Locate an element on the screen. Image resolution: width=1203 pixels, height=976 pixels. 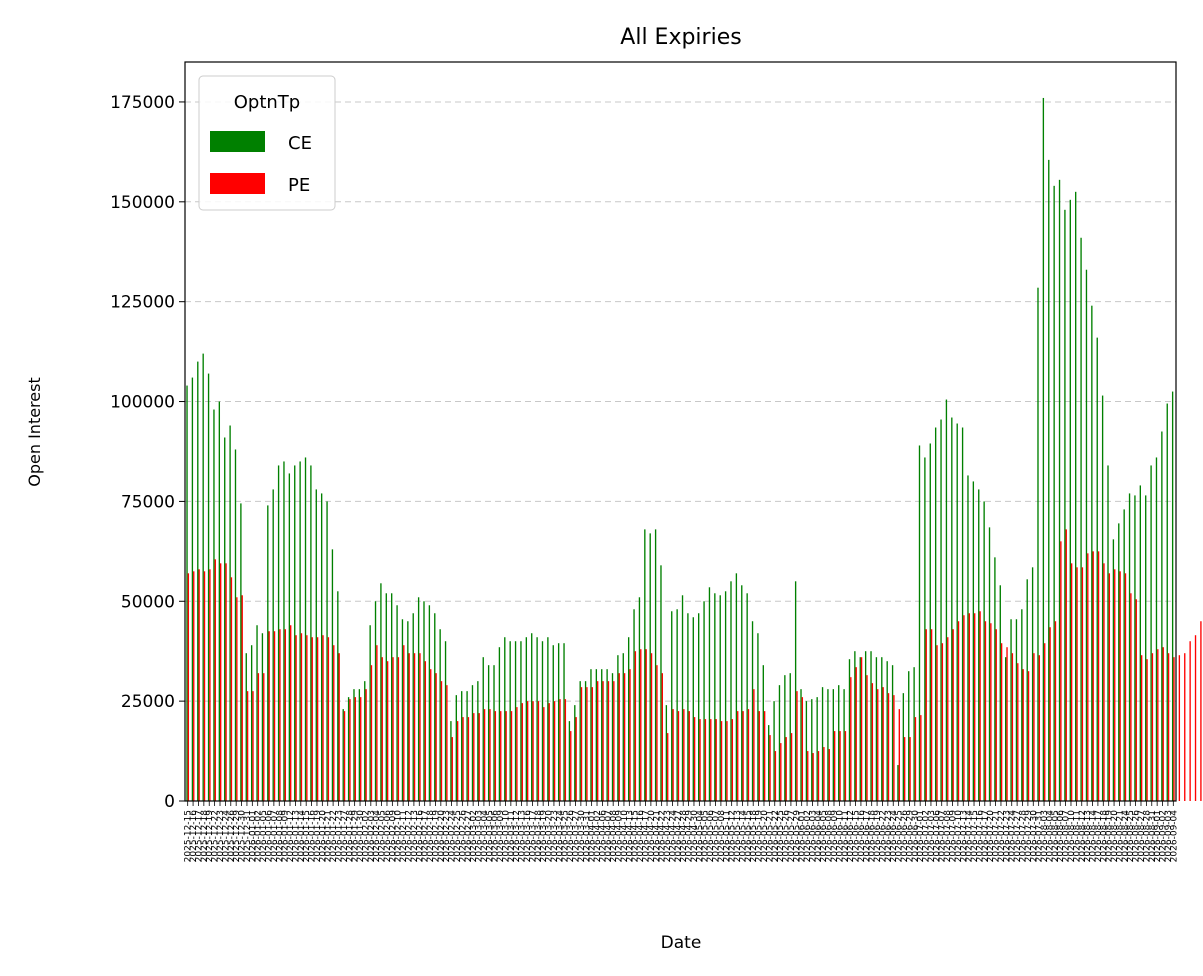
y-tick-label: 100000 is located at coordinates (142, 403).